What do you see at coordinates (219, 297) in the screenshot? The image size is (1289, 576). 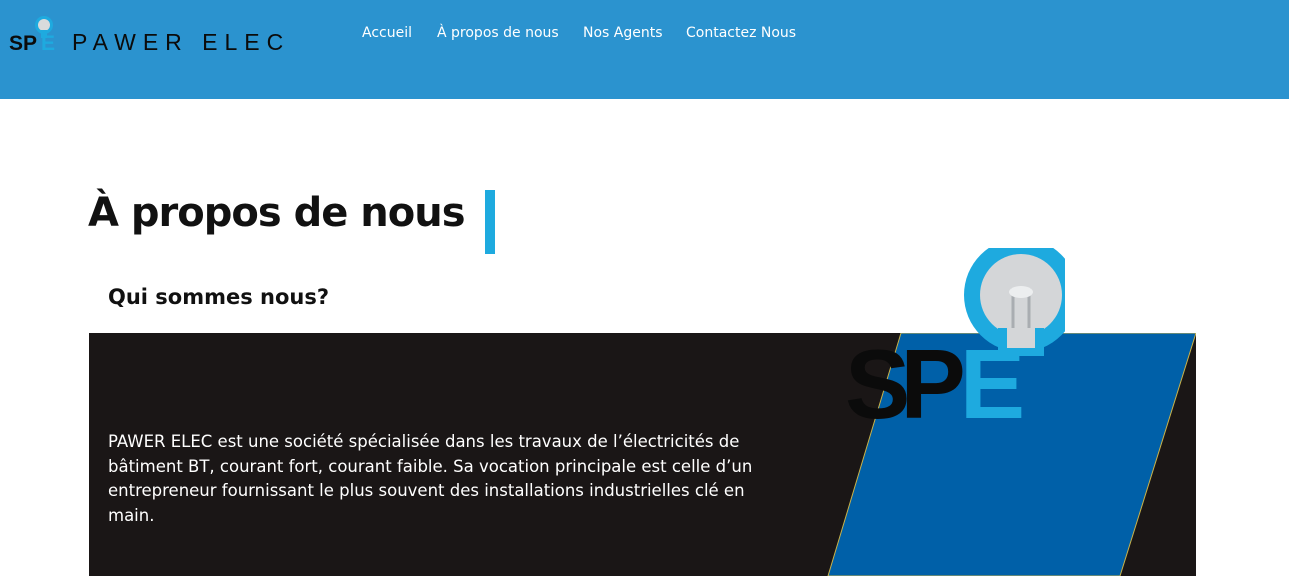 I see `section-title: Qui sommes nous?` at bounding box center [219, 297].